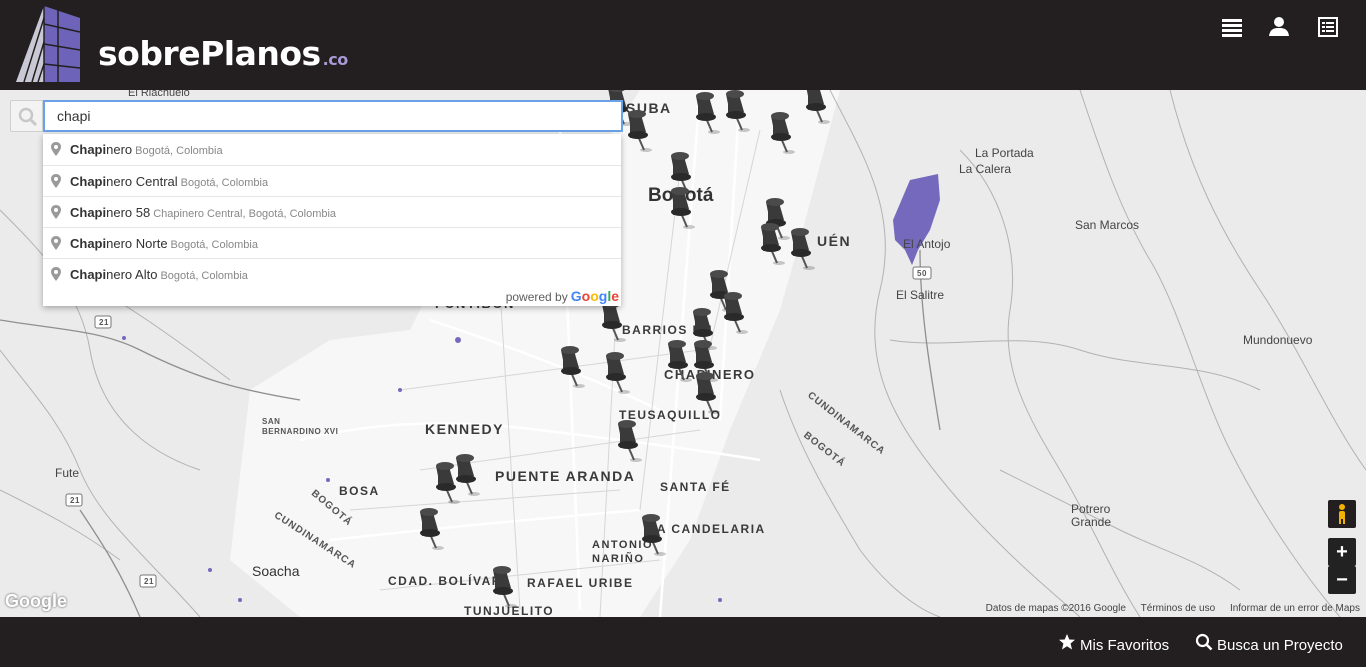  What do you see at coordinates (1280, 645) in the screenshot?
I see `search-project-label: Busca un Proyecto` at bounding box center [1280, 645].